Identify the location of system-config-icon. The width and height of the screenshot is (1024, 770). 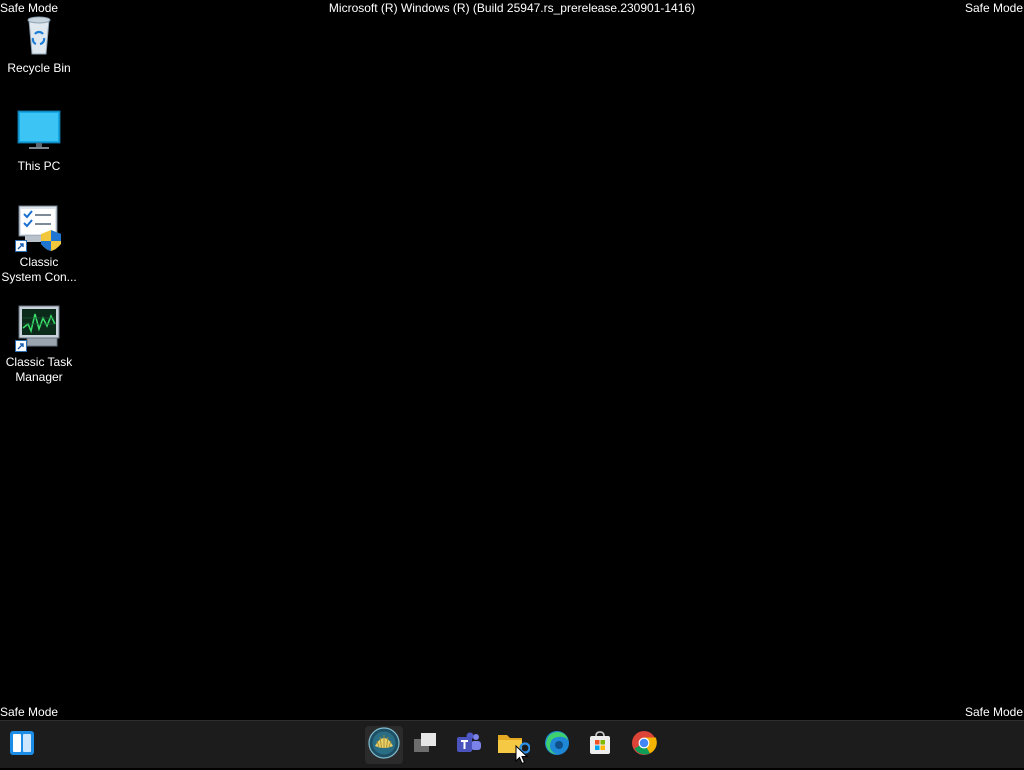
(39, 228).